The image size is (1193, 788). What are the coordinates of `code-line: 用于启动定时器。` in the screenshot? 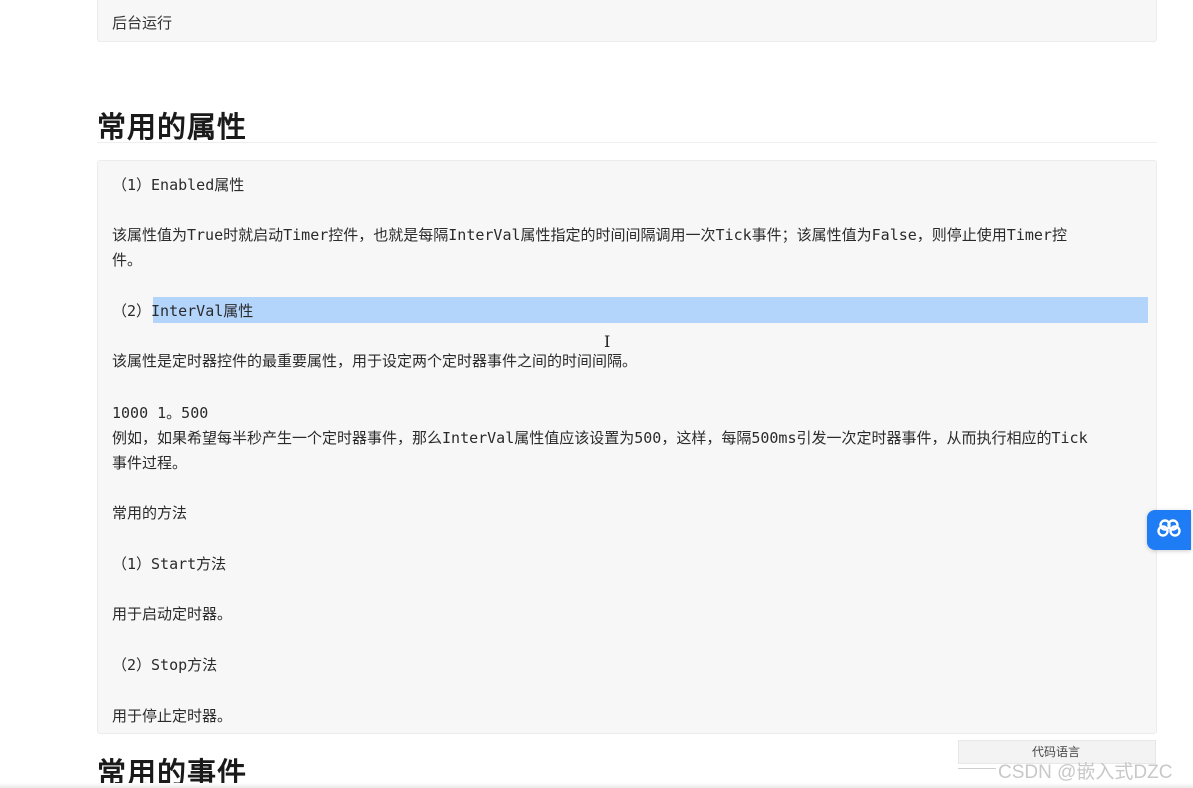 It's located at (172, 614).